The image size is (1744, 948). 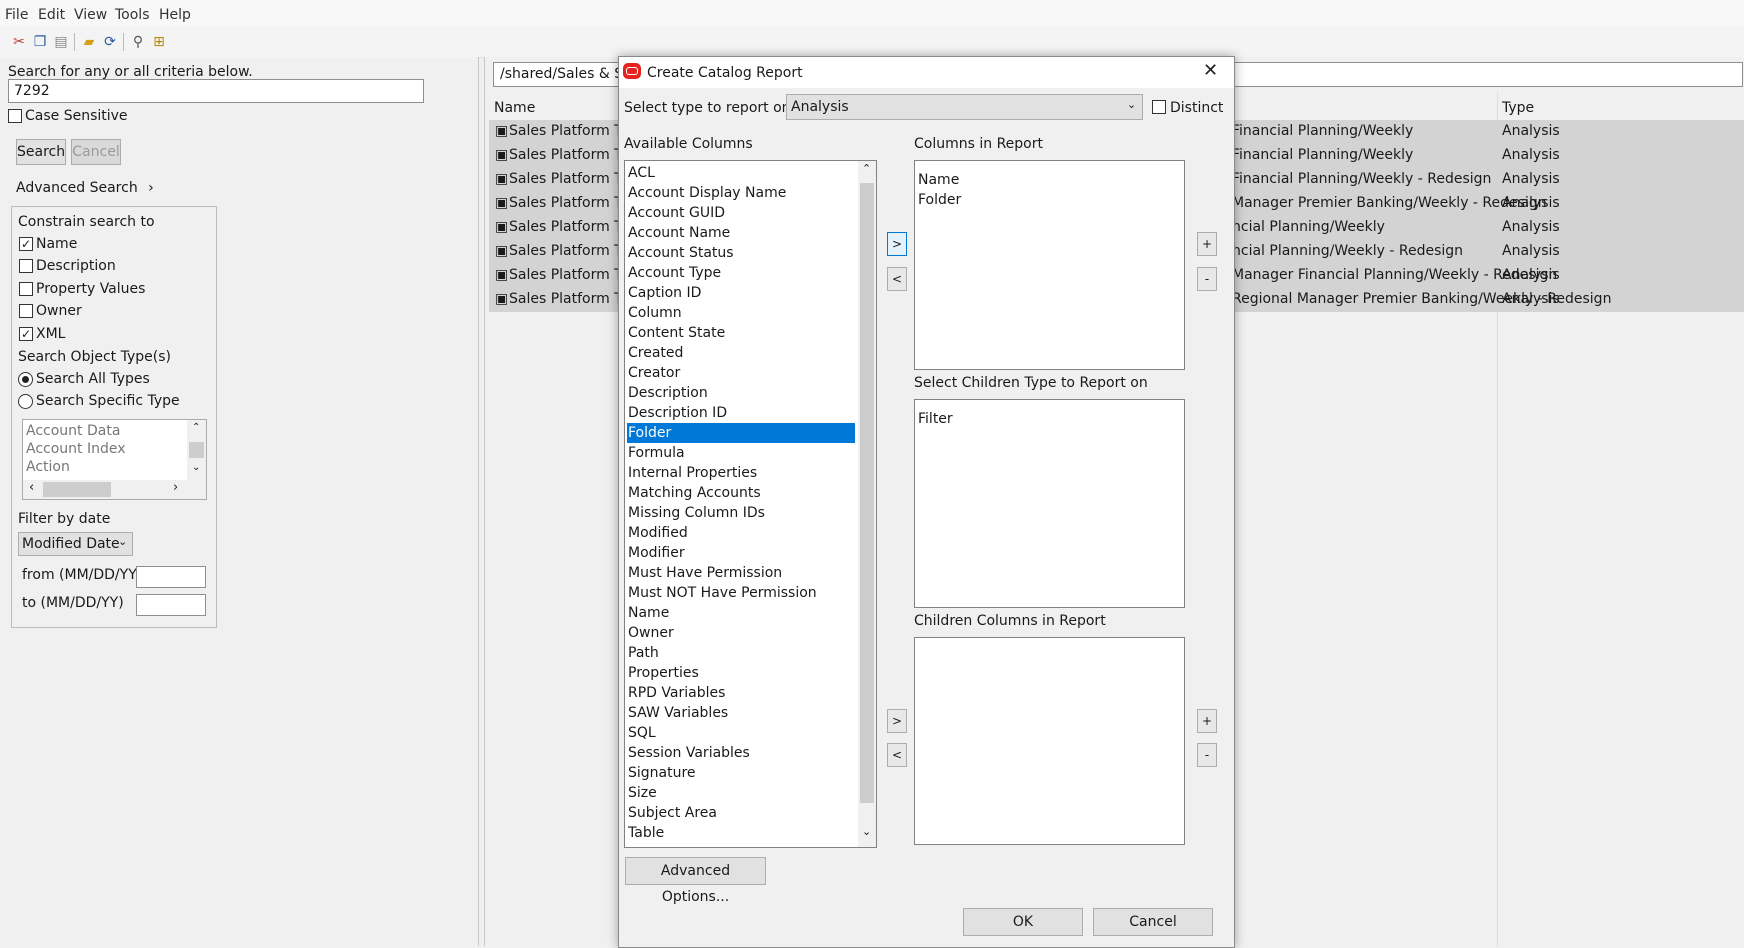 I want to click on from-date-input, so click(x=171, y=577).